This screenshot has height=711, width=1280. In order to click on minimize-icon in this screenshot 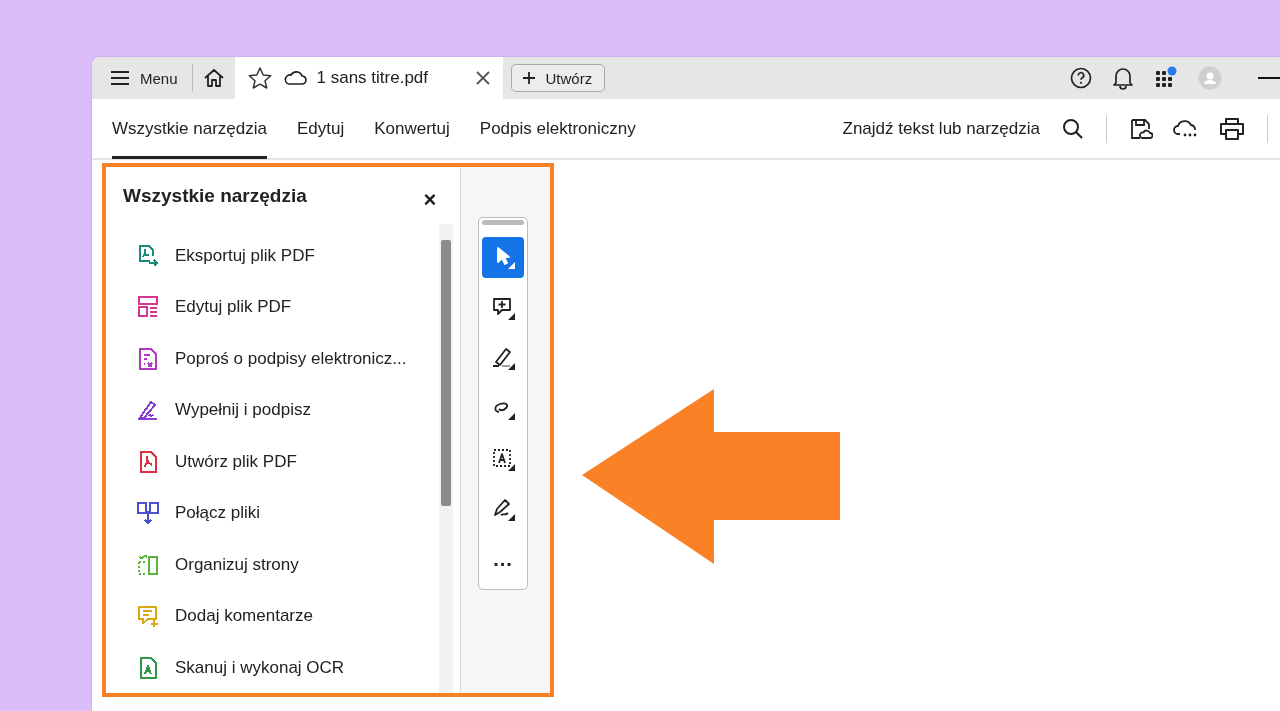, I will do `click(1269, 78)`.